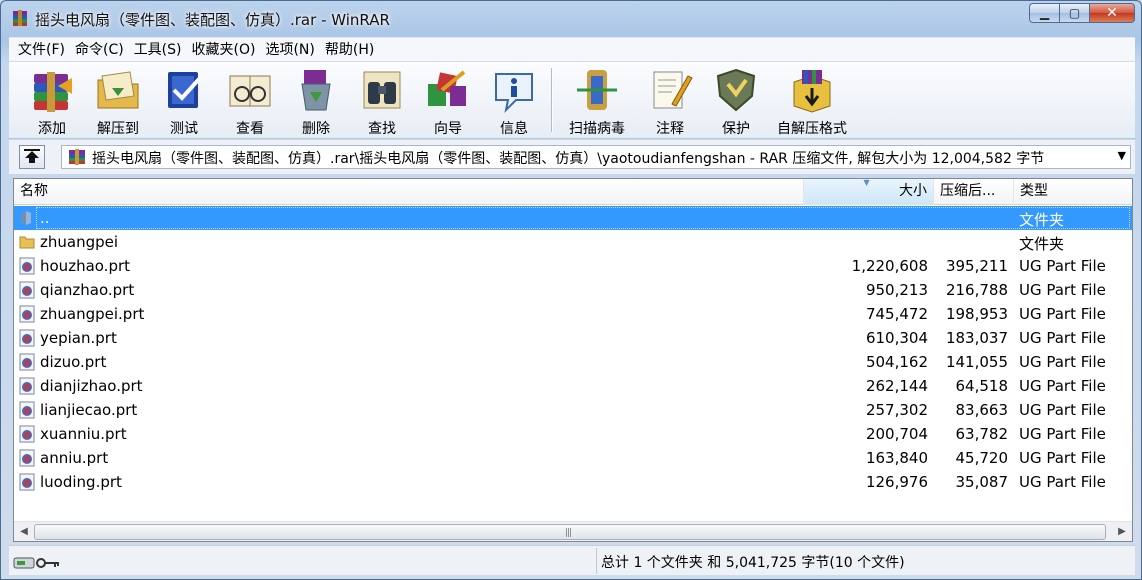  I want to click on maximize-icon: ▢, so click(1074, 13).